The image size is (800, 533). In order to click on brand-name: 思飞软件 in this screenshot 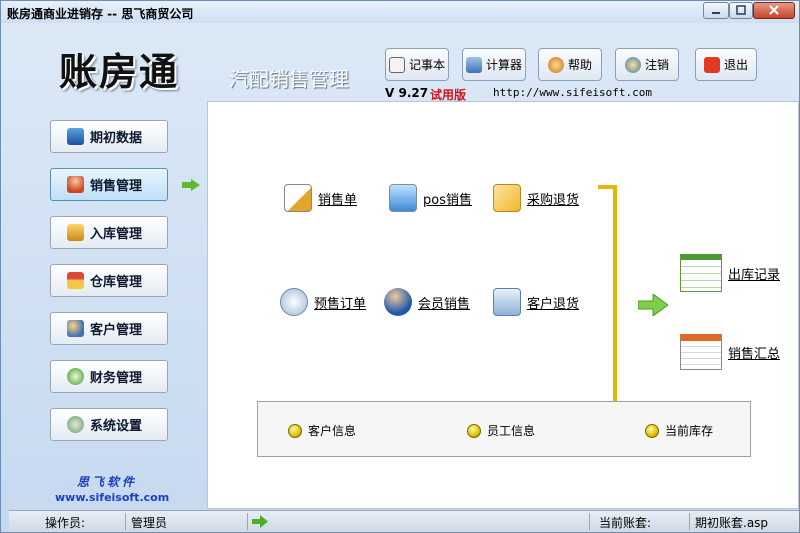, I will do `click(107, 482)`.